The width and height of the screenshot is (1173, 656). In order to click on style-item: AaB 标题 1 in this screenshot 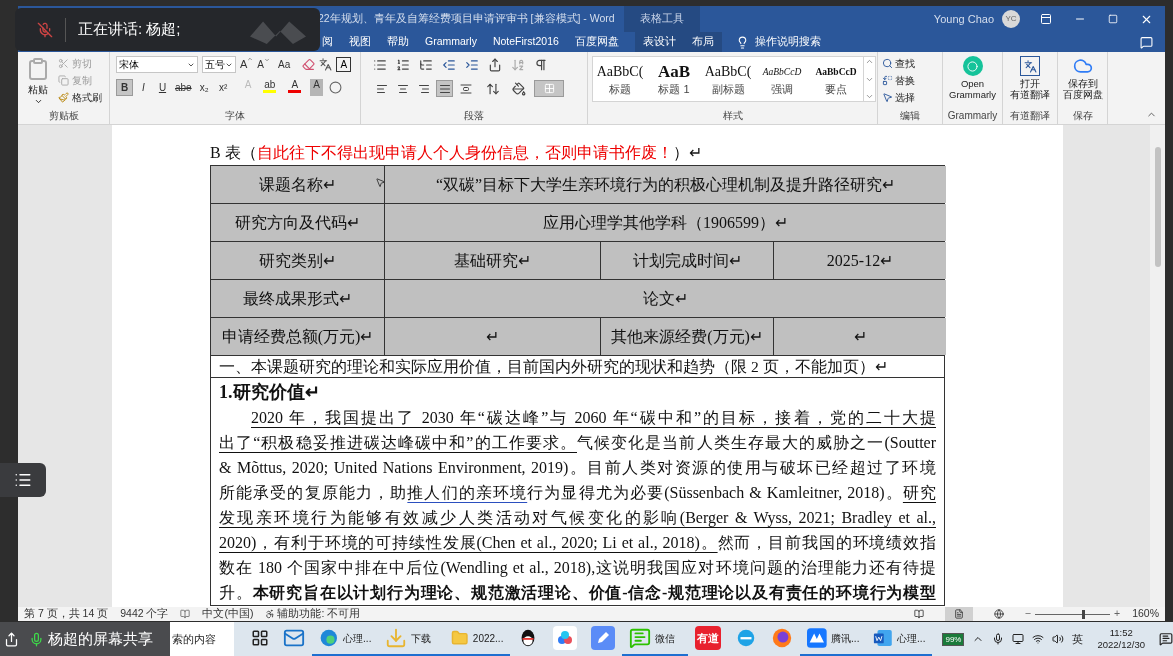, I will do `click(674, 79)`.